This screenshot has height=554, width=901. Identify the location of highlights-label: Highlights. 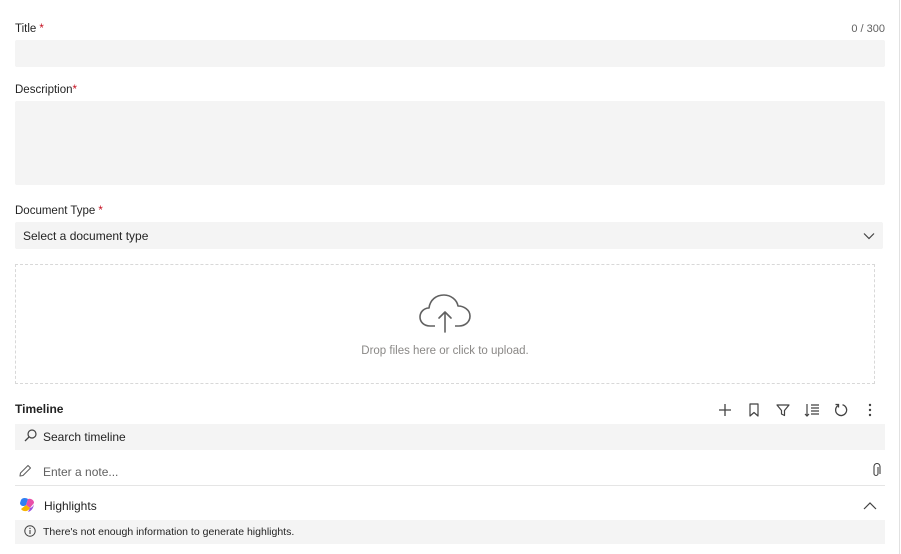
(70, 506).